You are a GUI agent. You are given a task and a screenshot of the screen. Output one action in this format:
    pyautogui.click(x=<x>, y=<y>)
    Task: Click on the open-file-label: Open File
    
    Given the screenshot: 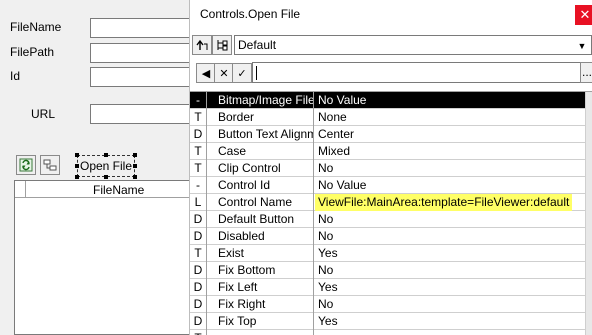 What is the action you would take?
    pyautogui.click(x=106, y=166)
    